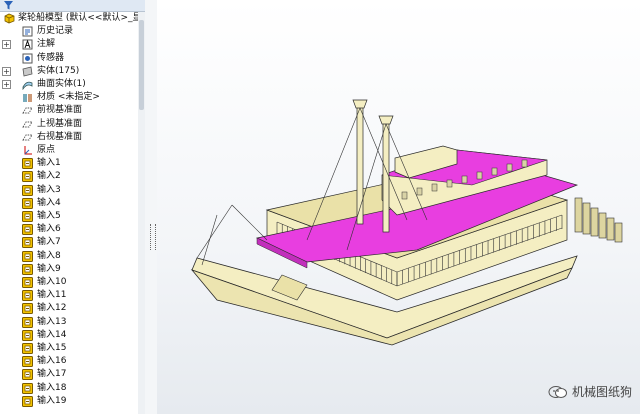 The width and height of the screenshot is (640, 417). Describe the element at coordinates (72, 335) in the screenshot. I see `tree-item: 输入14` at that location.